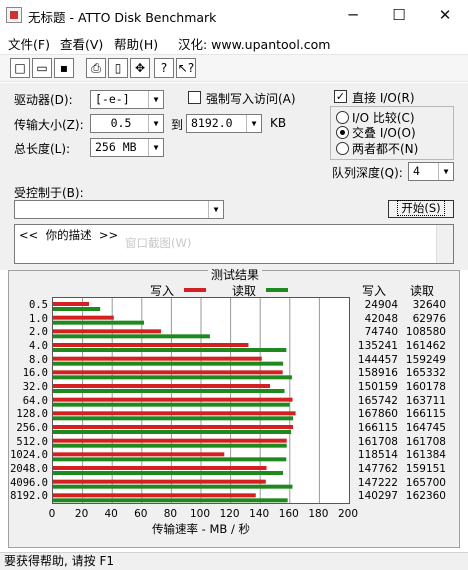  I want to click on write-value: 140297, so click(377, 496).